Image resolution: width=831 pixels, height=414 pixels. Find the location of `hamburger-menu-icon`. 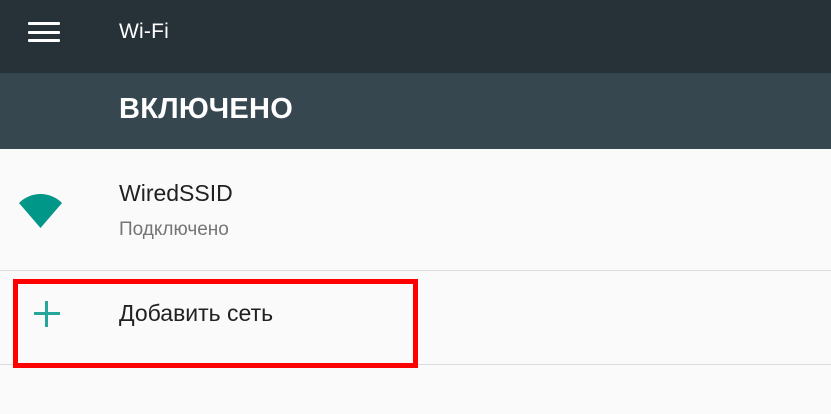

hamburger-menu-icon is located at coordinates (44, 32).